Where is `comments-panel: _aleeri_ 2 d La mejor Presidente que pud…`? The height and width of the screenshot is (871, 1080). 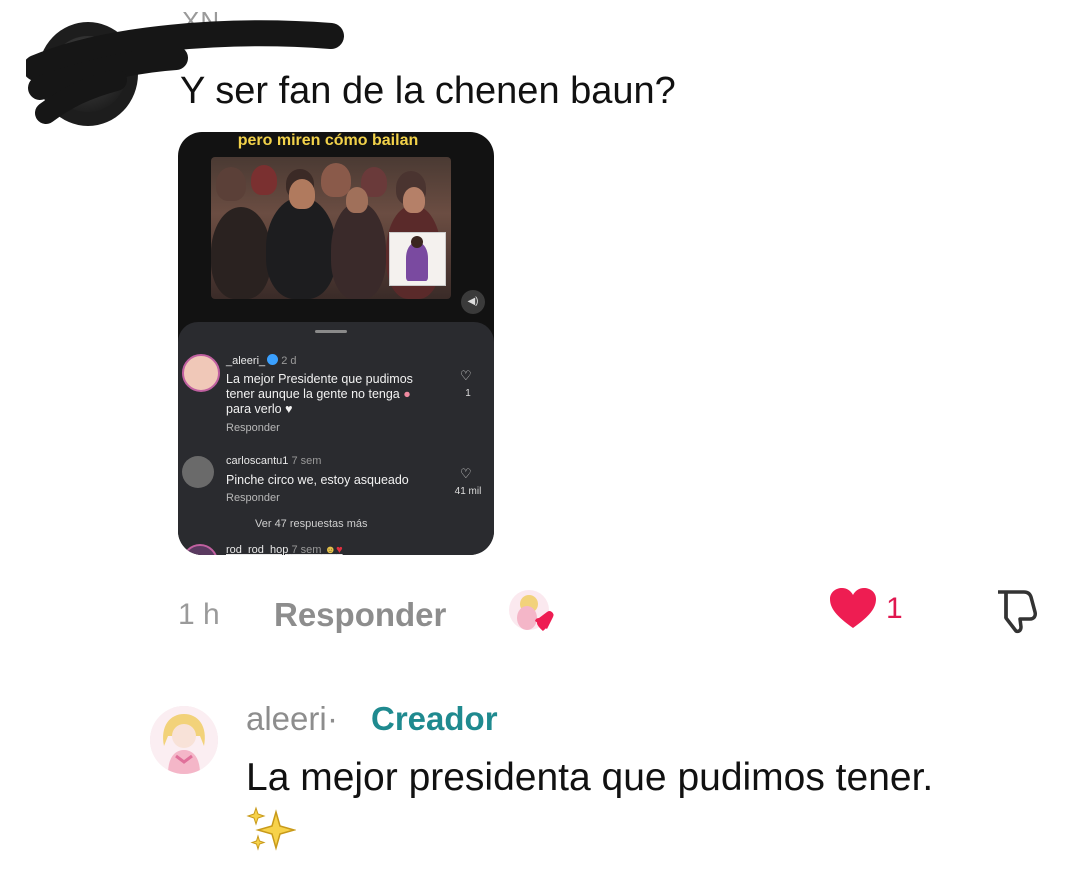 comments-panel: _aleeri_ 2 d La mejor Presidente que pud… is located at coordinates (336, 438).